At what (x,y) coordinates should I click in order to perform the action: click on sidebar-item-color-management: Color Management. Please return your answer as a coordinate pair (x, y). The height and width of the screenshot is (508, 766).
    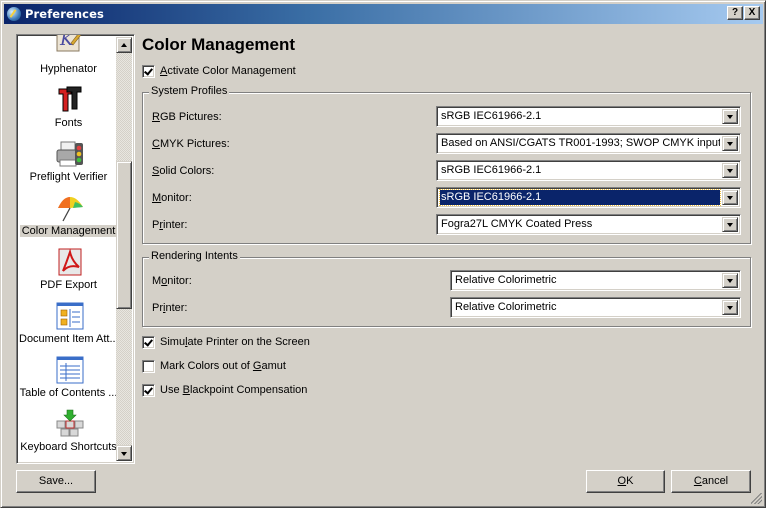
    Looking at the image, I should click on (68, 212).